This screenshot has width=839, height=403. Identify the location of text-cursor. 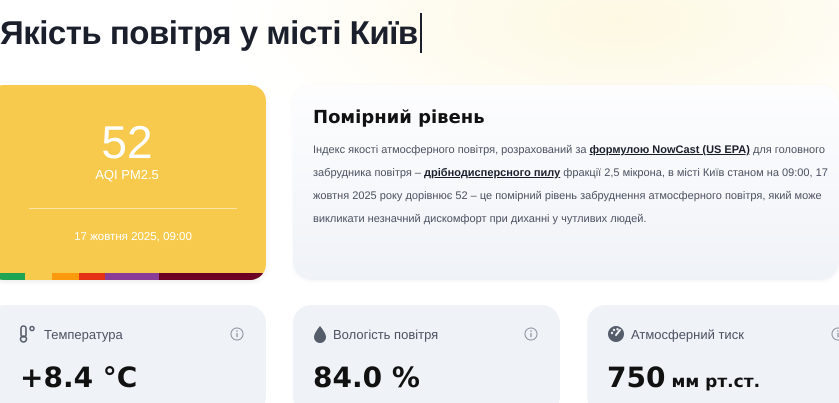
(421, 33).